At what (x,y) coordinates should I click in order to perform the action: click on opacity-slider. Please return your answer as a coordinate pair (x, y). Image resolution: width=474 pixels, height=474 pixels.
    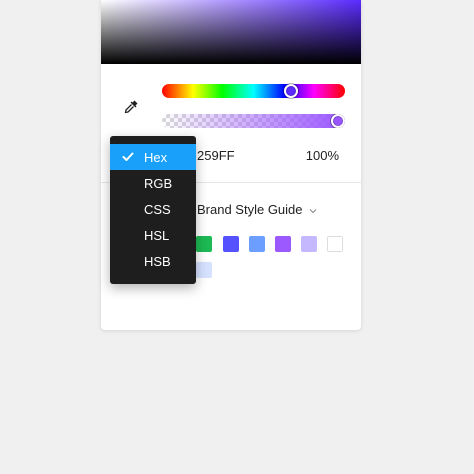
    Looking at the image, I should click on (253, 121).